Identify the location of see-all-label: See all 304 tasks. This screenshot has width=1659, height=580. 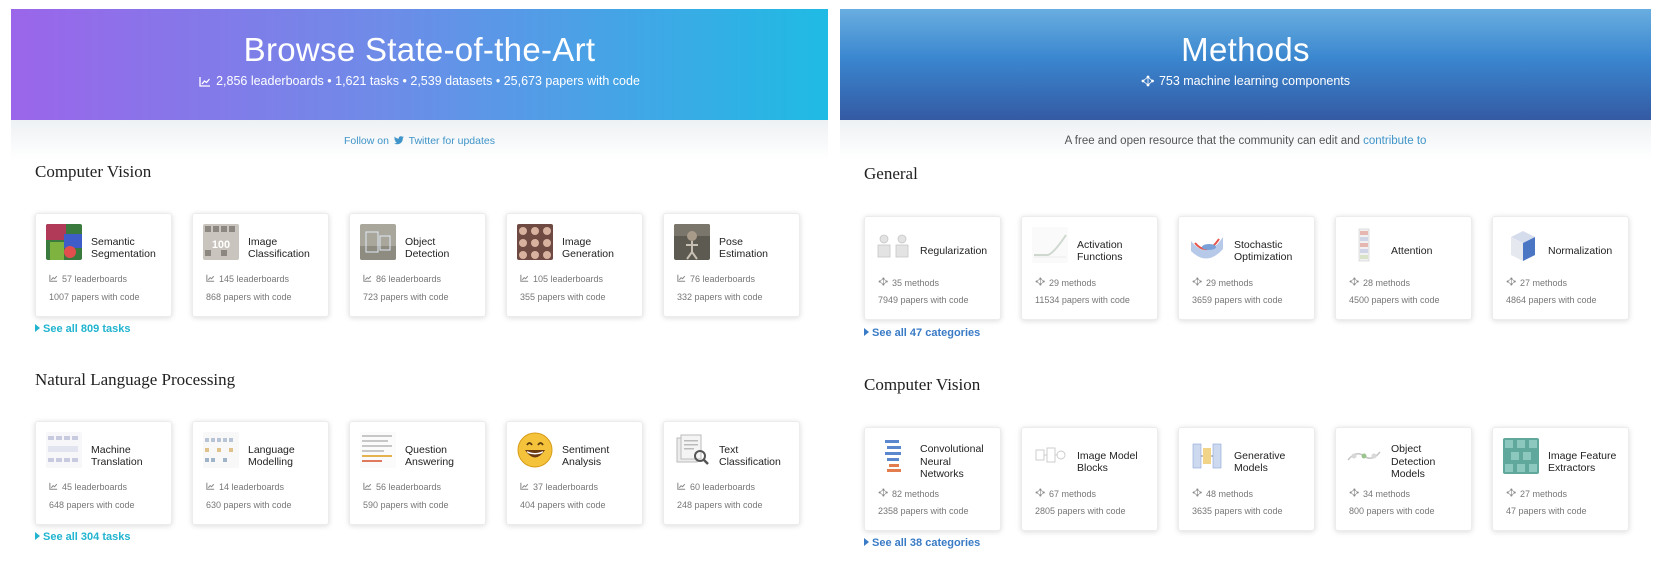
(87, 537).